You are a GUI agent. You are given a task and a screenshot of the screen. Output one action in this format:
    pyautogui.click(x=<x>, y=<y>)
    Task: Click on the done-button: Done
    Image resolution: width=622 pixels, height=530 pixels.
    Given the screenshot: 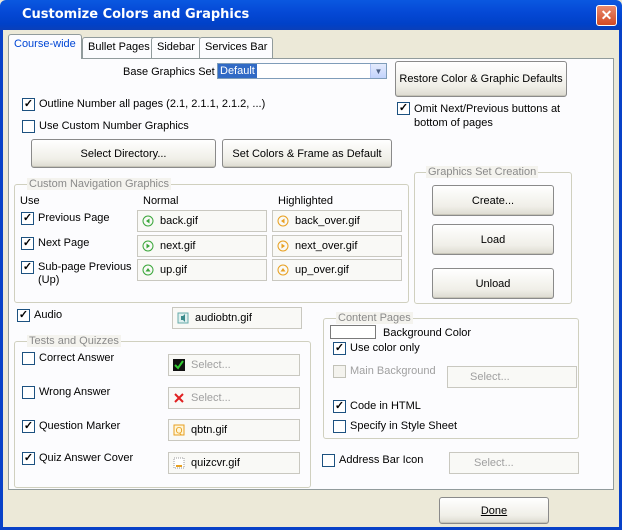 What is the action you would take?
    pyautogui.click(x=494, y=510)
    